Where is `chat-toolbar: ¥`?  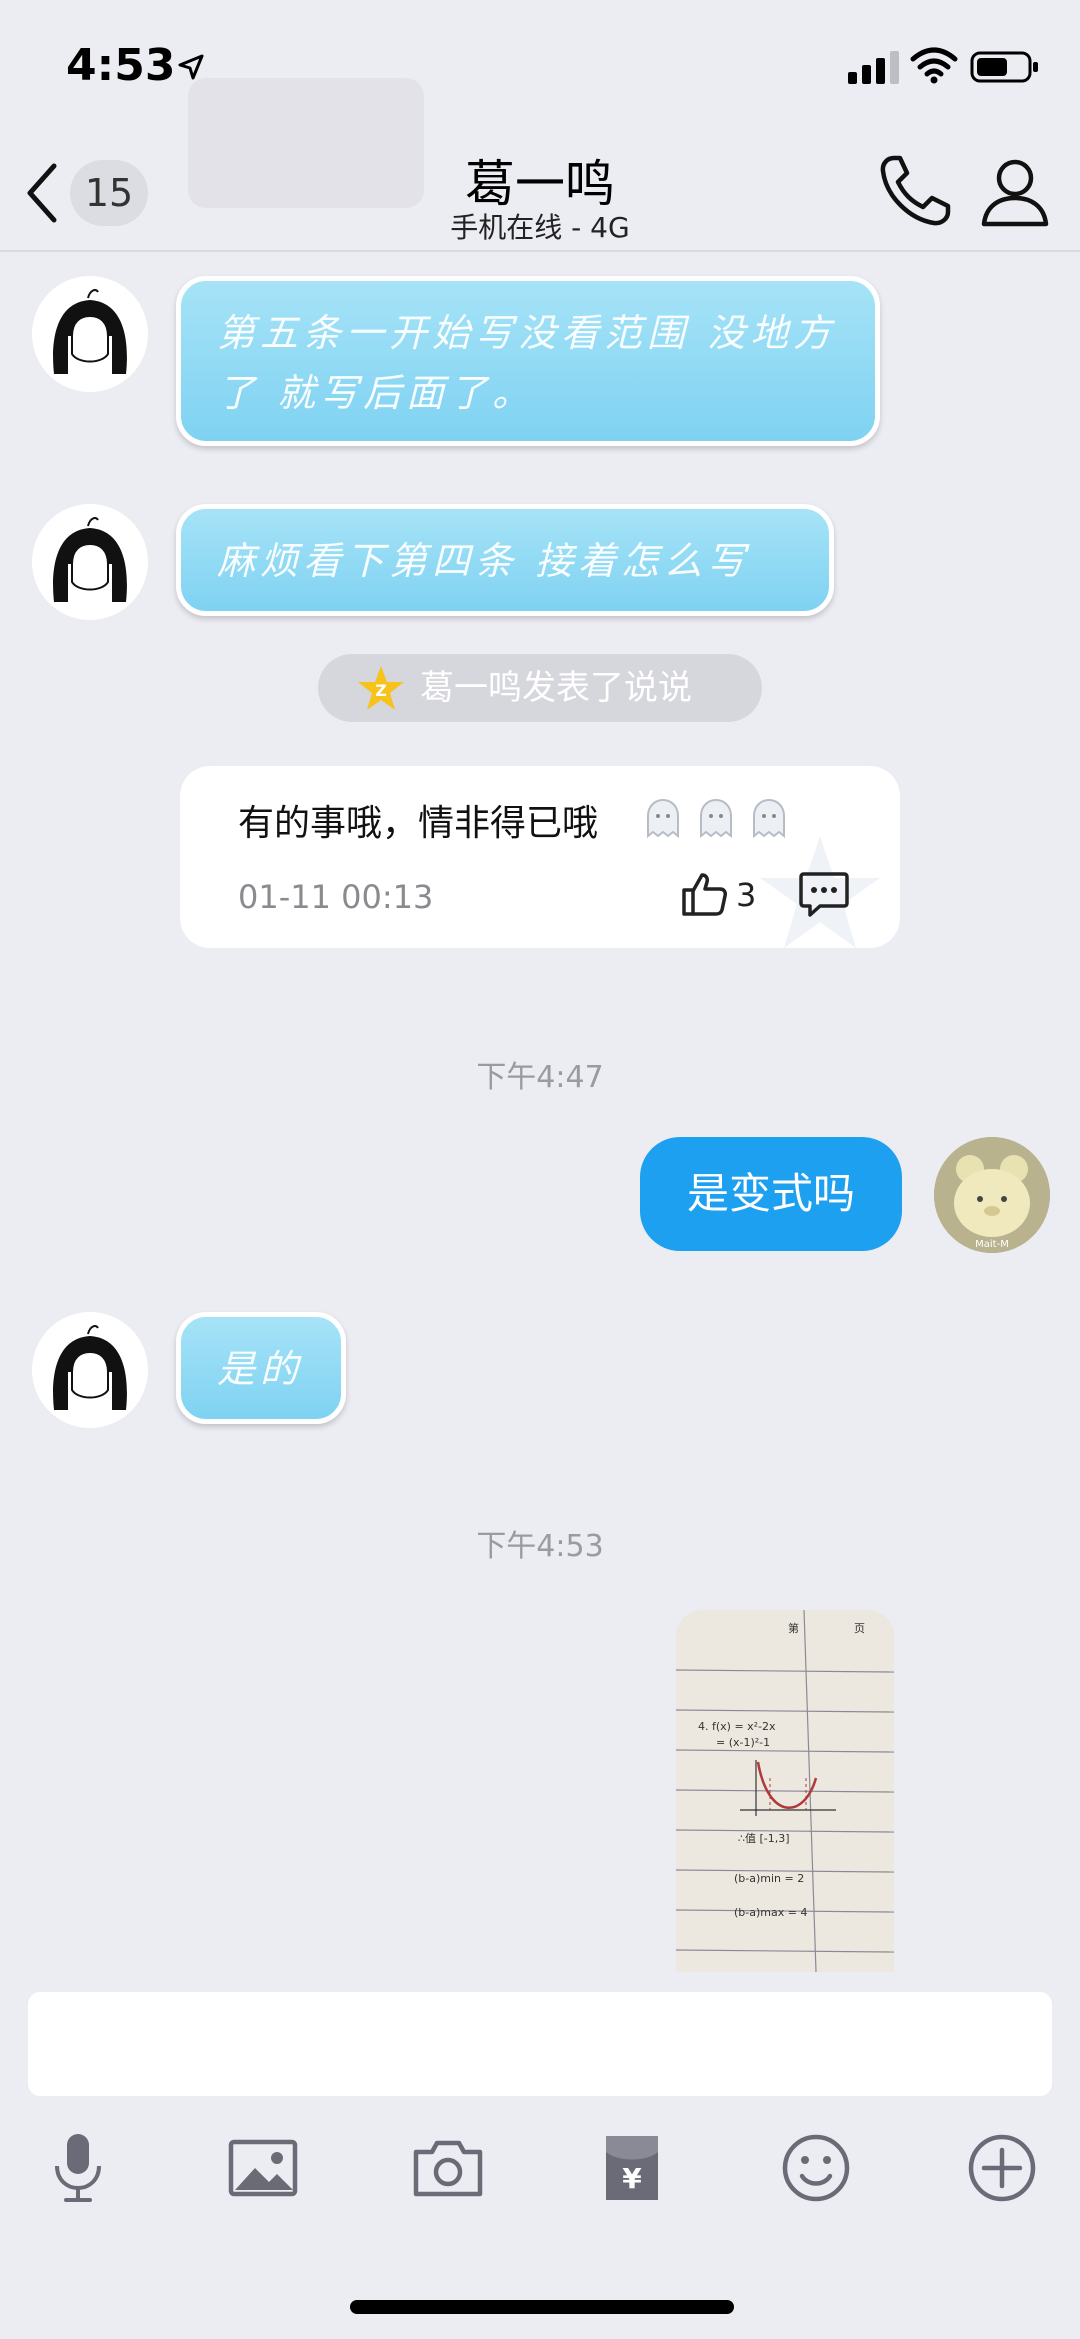
chat-toolbar: ¥ is located at coordinates (540, 2170).